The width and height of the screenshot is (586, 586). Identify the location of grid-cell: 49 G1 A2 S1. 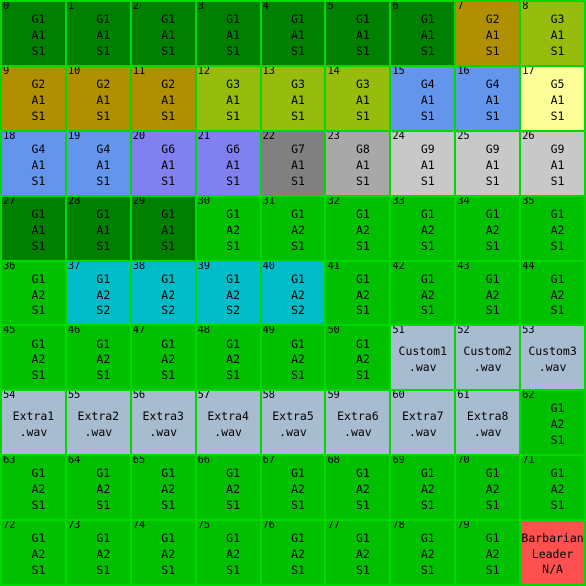
(293, 358).